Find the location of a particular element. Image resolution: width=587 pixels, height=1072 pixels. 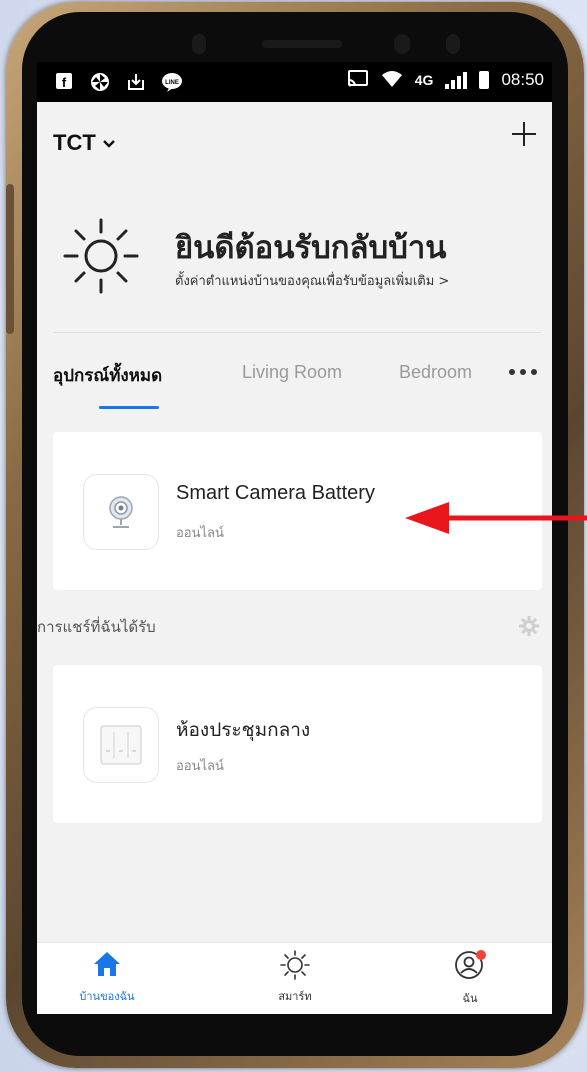

device-status: ออนไลน์ is located at coordinates (200, 533).